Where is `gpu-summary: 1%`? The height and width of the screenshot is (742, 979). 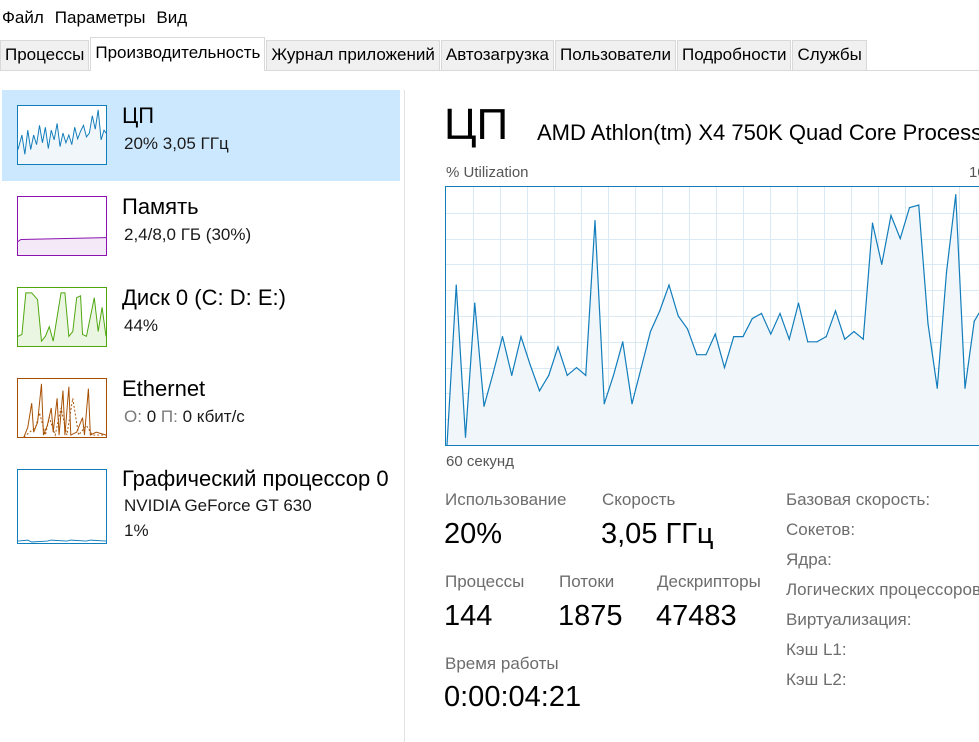
gpu-summary: 1% is located at coordinates (136, 530).